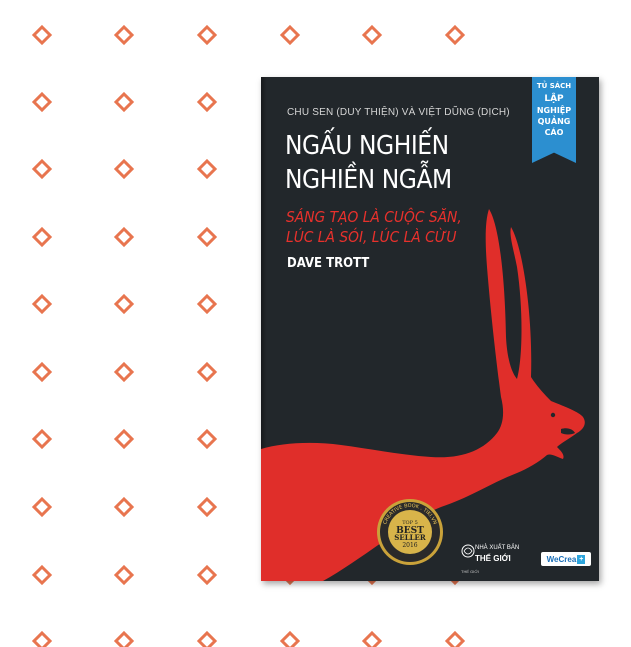  Describe the element at coordinates (554, 110) in the screenshot. I see `ribbon-line-3: NGHIỆP` at that location.